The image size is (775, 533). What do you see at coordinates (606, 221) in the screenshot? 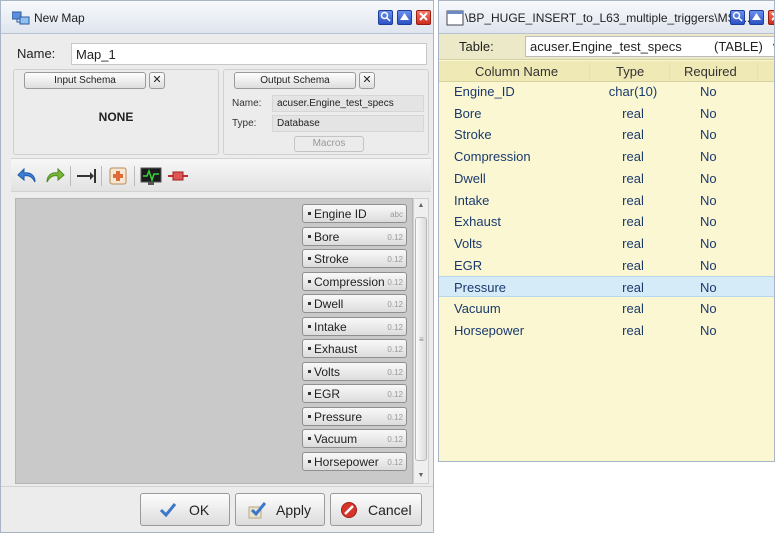
I see `table-row: Exhaust real No` at bounding box center [606, 221].